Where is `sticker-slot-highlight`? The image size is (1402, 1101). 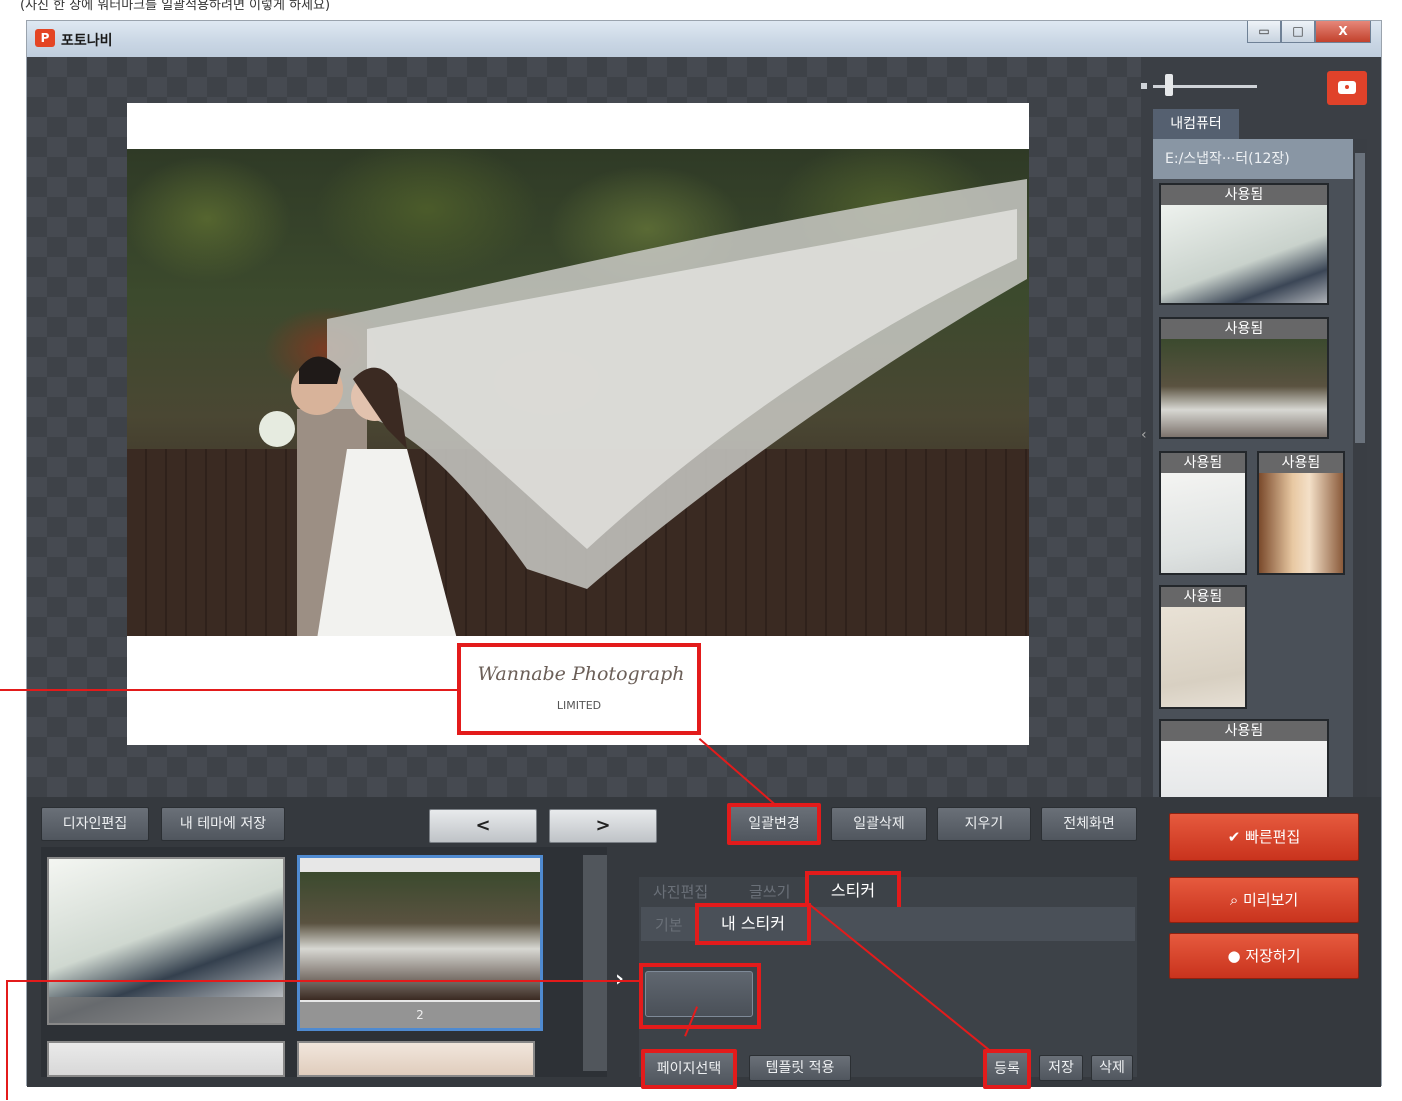
sticker-slot-highlight is located at coordinates (700, 996).